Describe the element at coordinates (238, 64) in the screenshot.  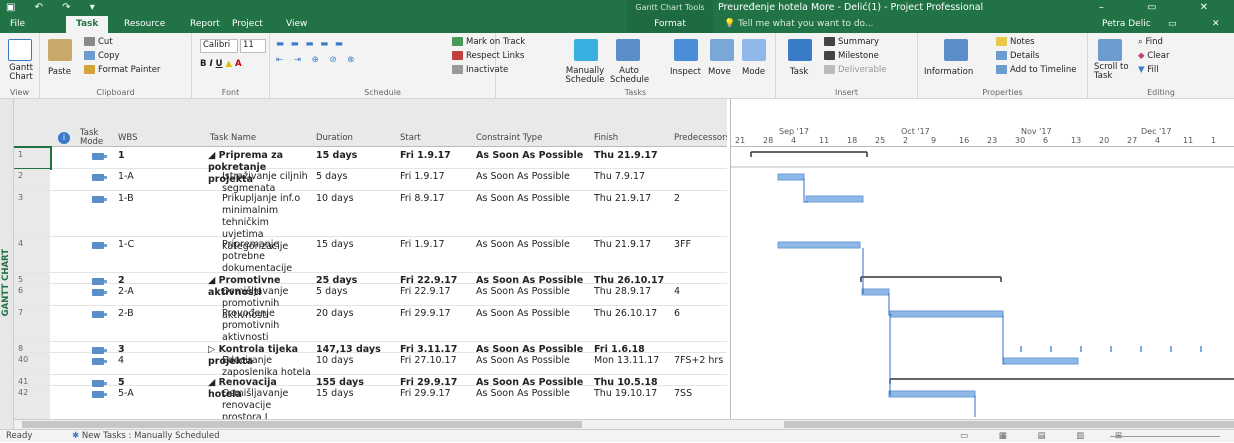
I see `font-color-icon: A` at that location.